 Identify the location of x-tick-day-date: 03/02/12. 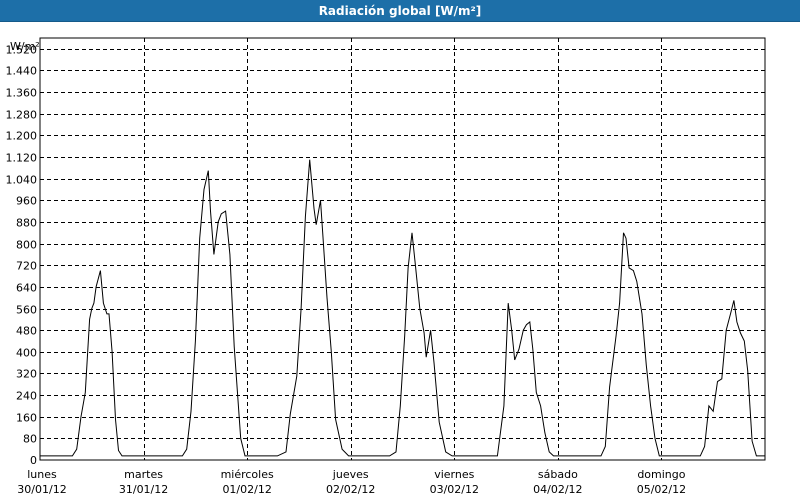
(454, 489).